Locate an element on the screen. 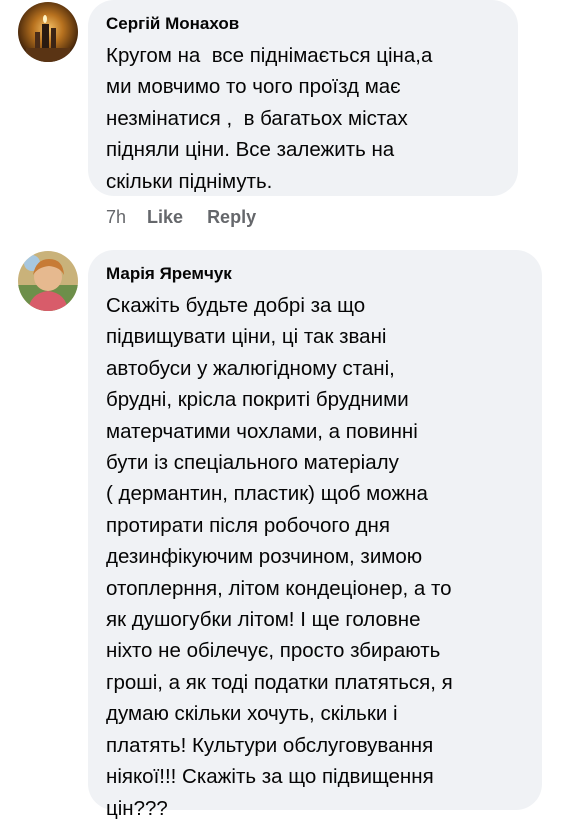 Image resolution: width=564 pixels, height=824 pixels. avatar-image is located at coordinates (48, 281).